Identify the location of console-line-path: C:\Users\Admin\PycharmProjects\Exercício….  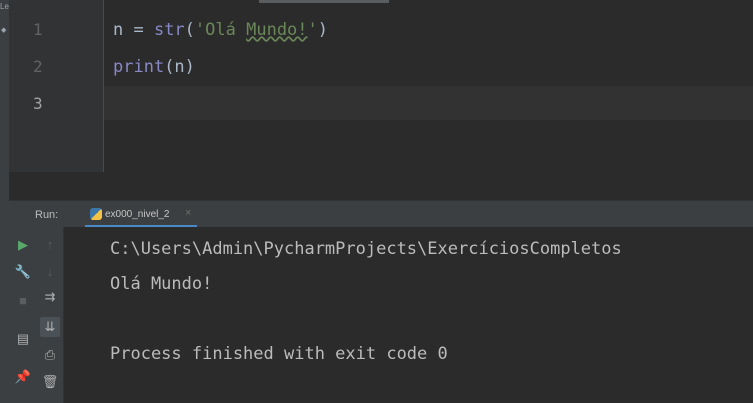
(366, 249).